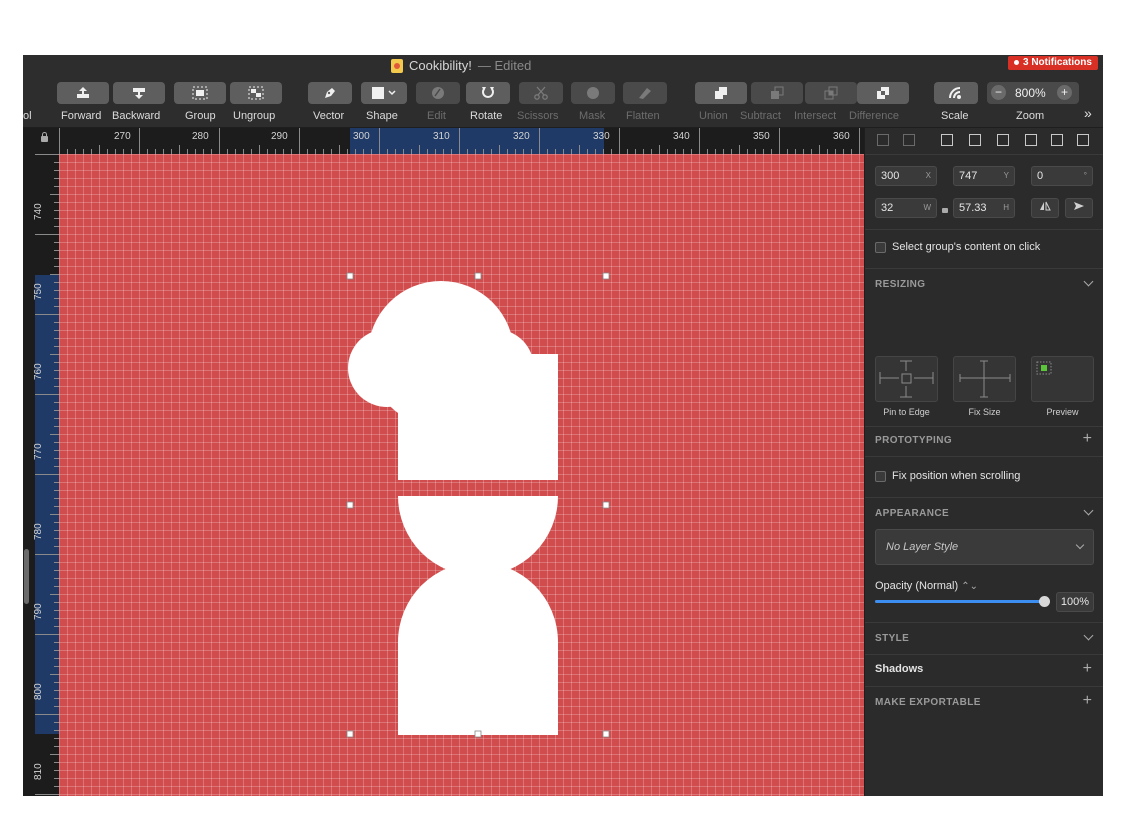 The height and width of the screenshot is (840, 1128). I want to click on ruler-corner, so click(41, 141).